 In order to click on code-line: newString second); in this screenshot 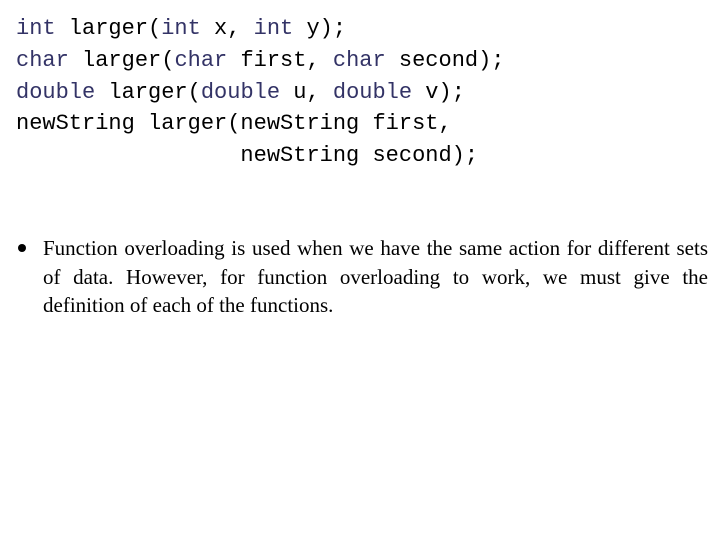, I will do `click(260, 156)`.